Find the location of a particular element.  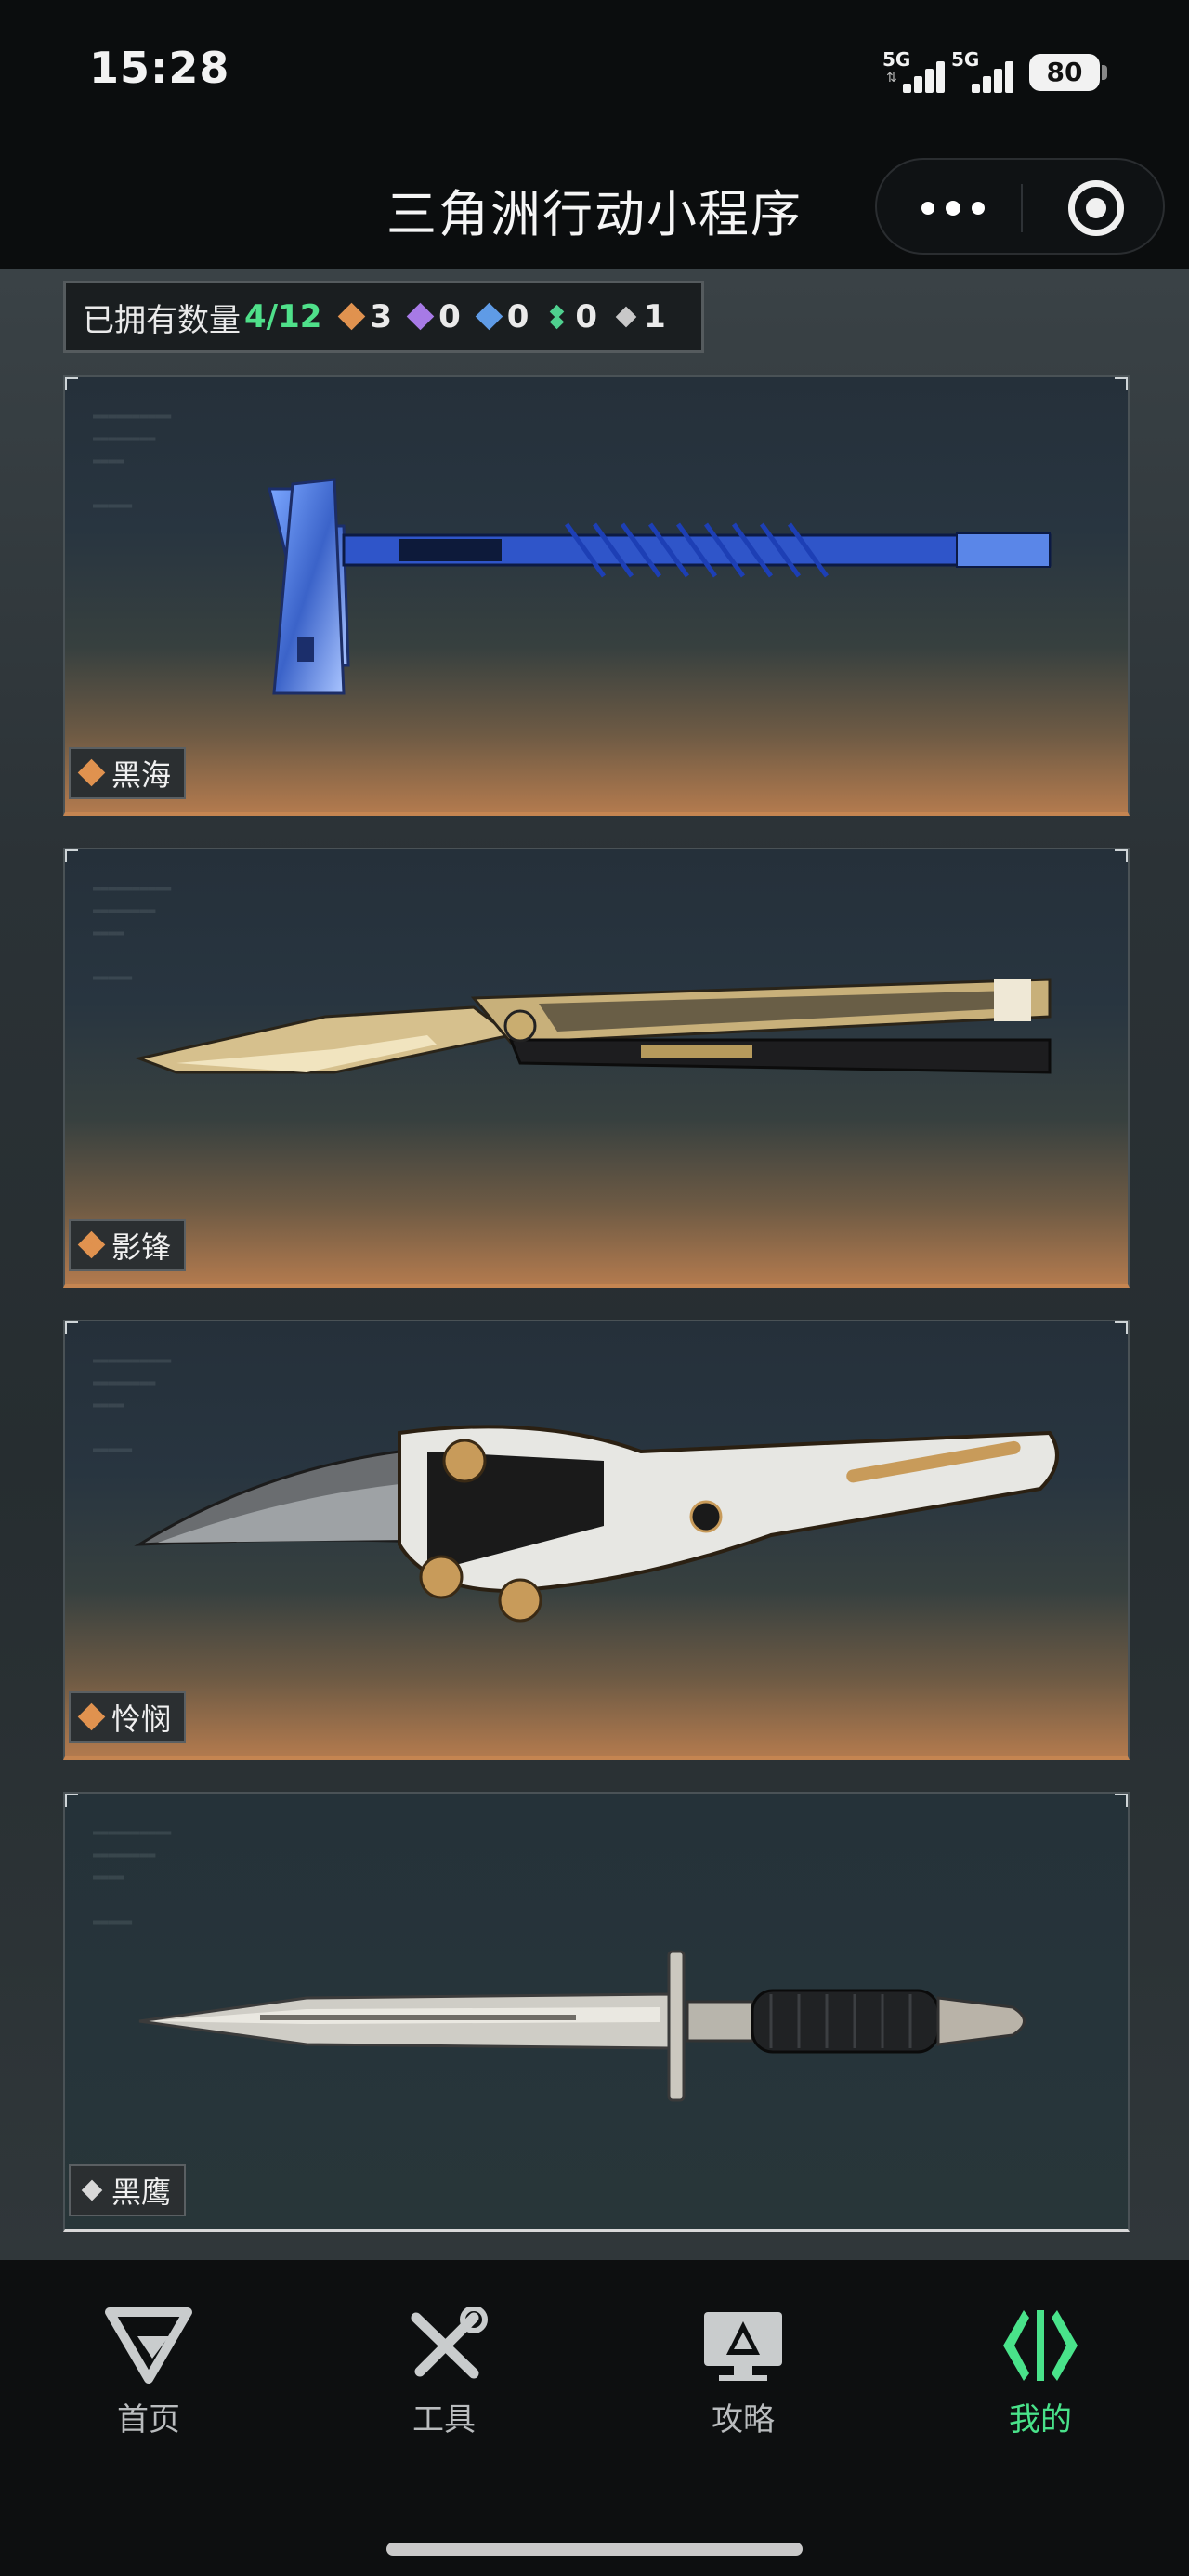

purple-gem-icon is located at coordinates (420, 316).